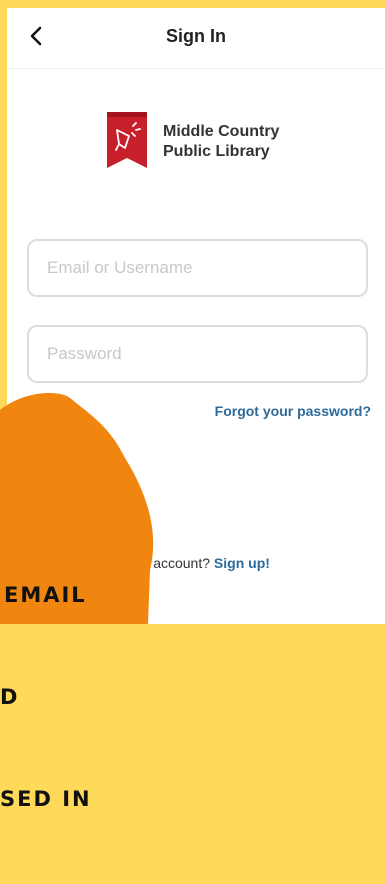 The image size is (385, 884). Describe the element at coordinates (293, 411) in the screenshot. I see `forgot-password-link: Forgot your password?` at that location.